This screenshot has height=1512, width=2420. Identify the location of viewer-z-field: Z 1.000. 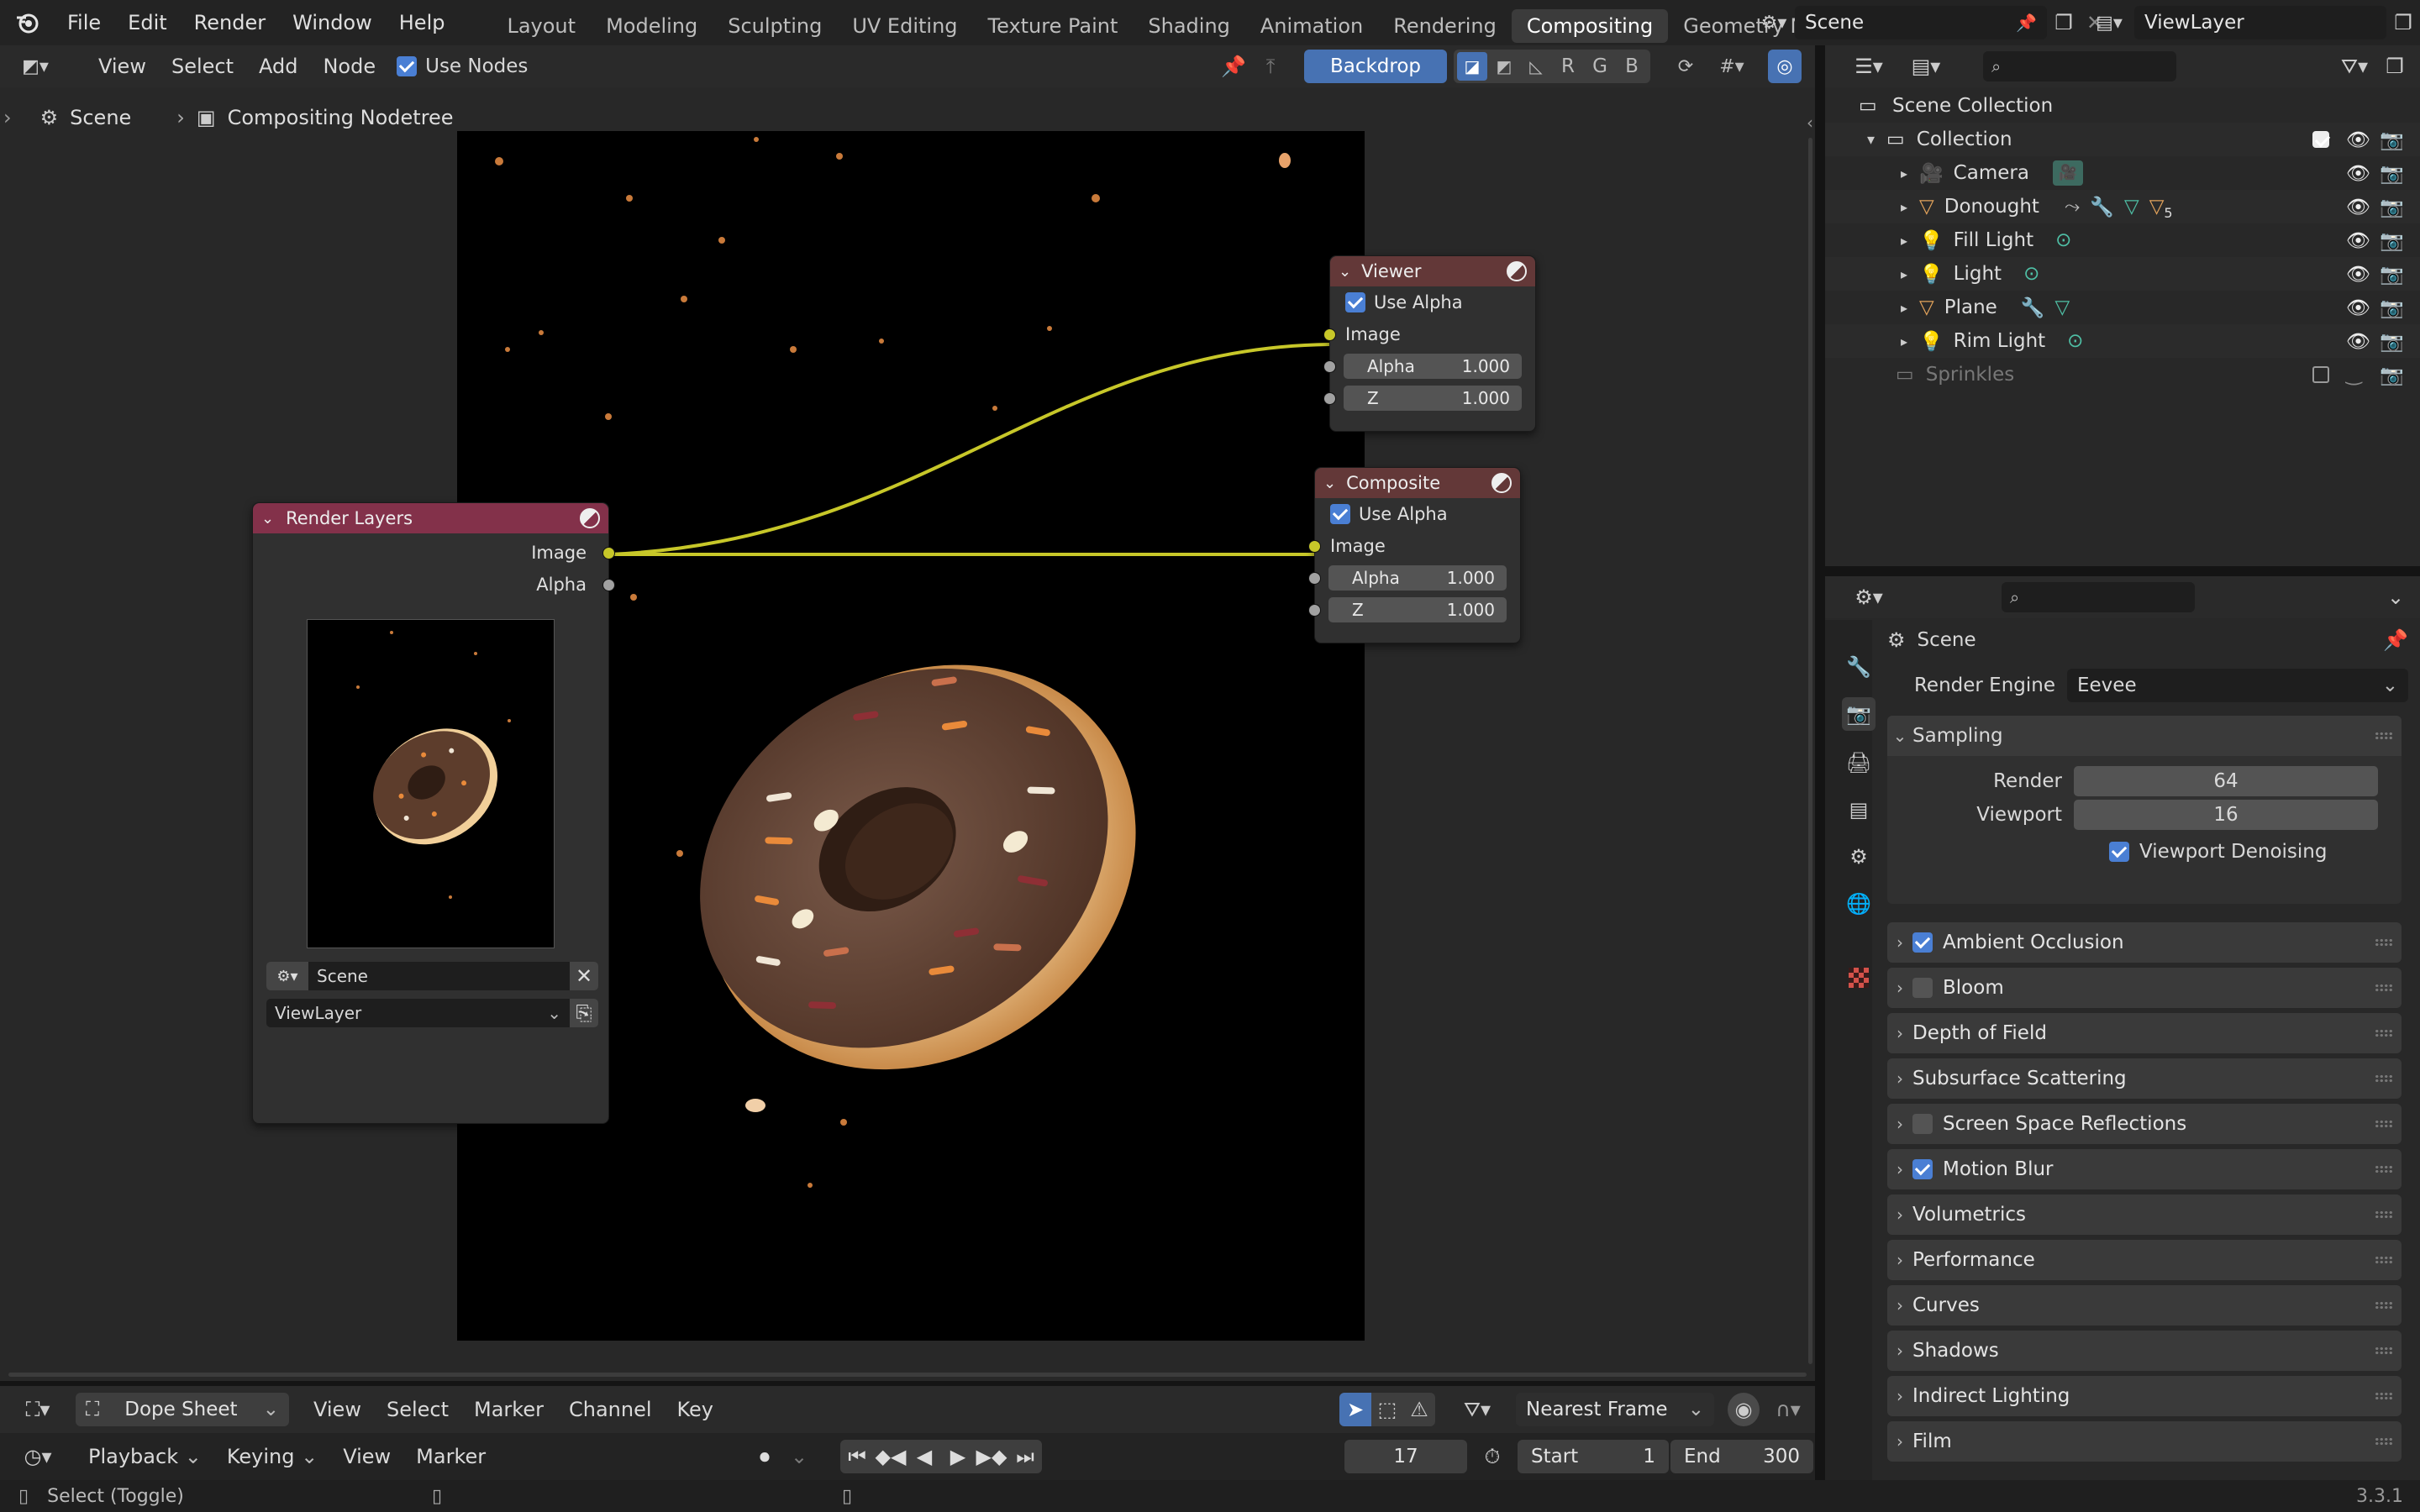
(1433, 398).